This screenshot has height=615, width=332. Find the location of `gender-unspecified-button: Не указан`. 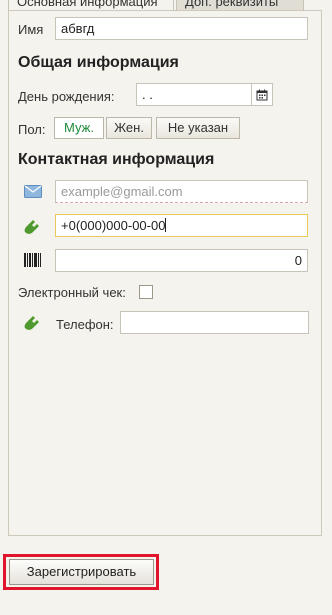

gender-unspecified-button: Не указан is located at coordinates (198, 128).